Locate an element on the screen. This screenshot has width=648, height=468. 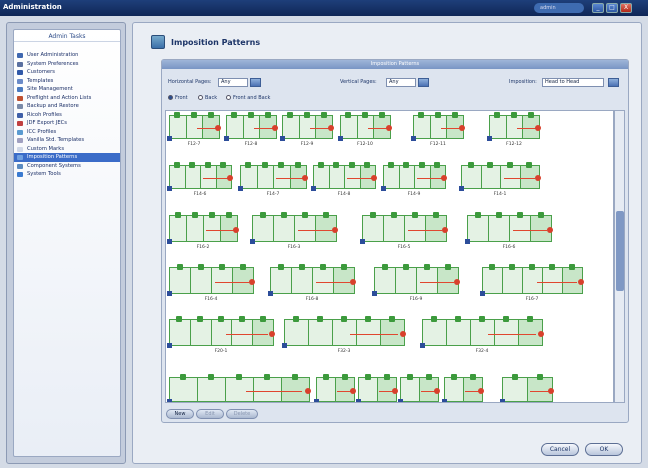
sidebar-item-label: Ricoh Profiles is located at coordinates (44, 114).